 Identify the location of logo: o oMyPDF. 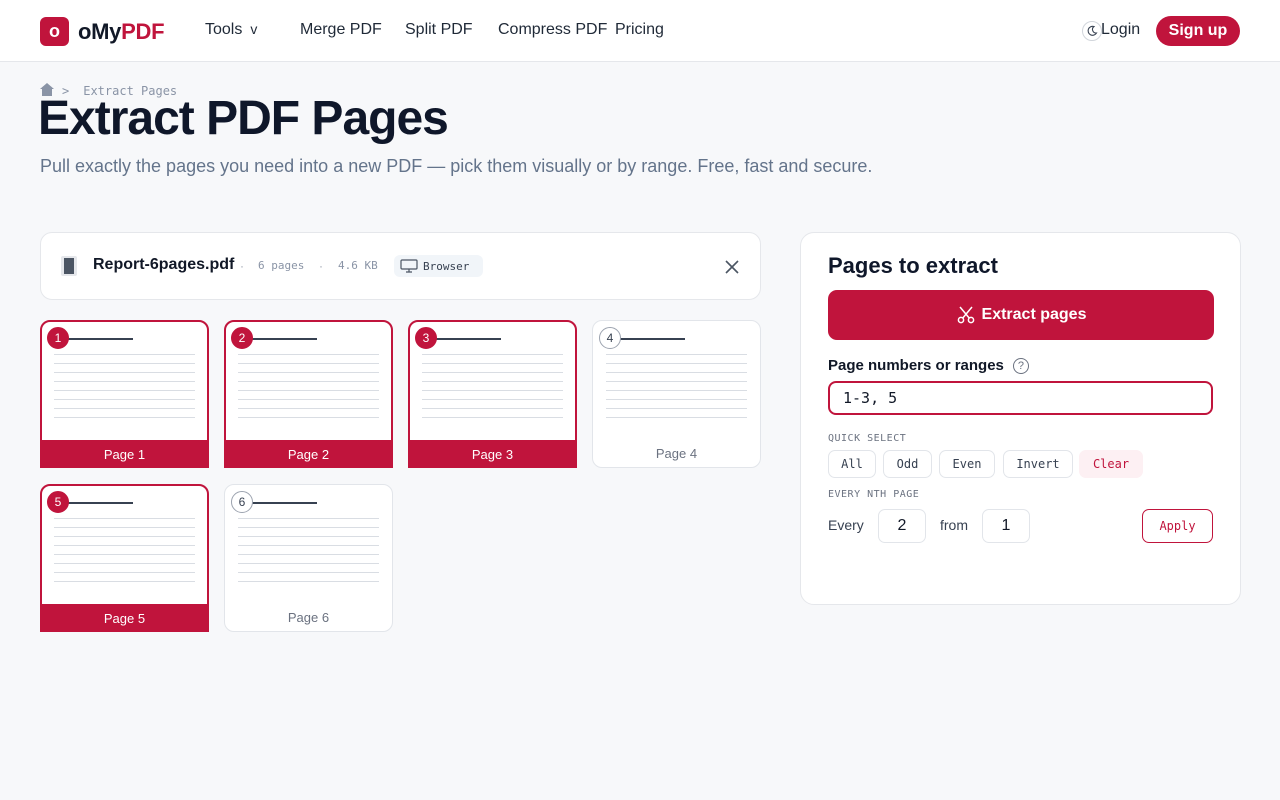
(102, 31).